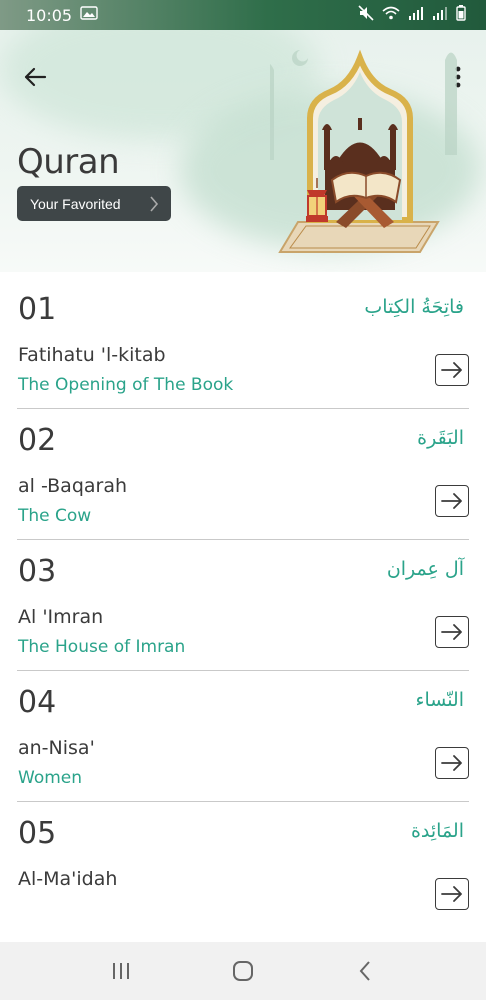  Describe the element at coordinates (102, 647) in the screenshot. I see `surah-meaning: The House of Imran` at that location.